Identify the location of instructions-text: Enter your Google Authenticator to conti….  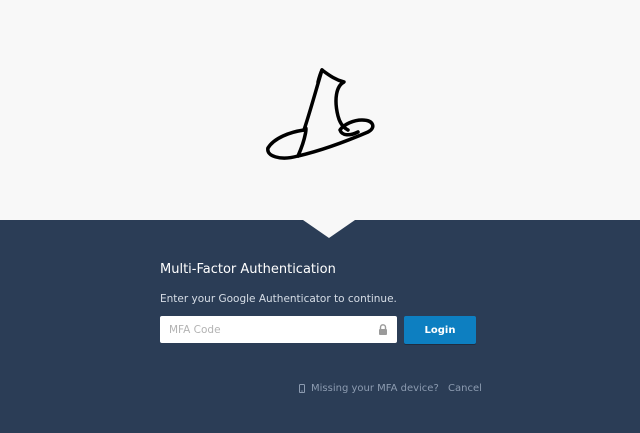
(278, 299).